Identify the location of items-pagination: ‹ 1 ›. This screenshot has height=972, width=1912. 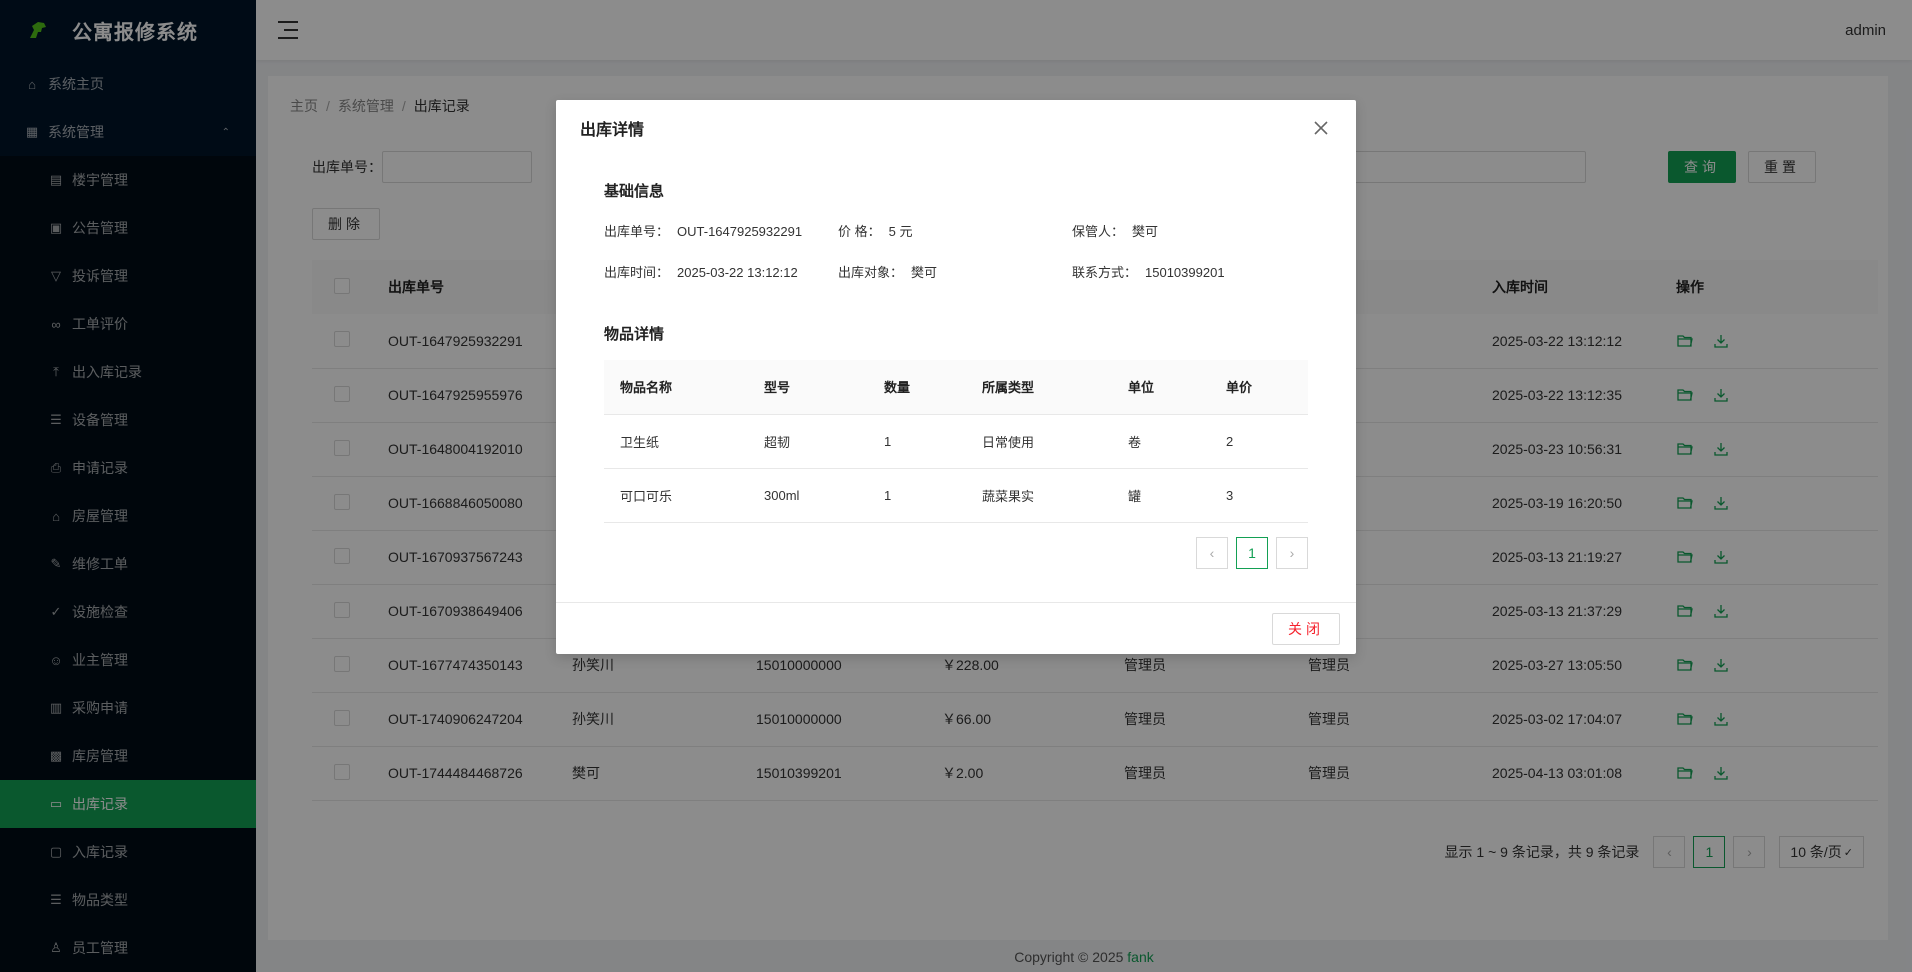
(956, 552).